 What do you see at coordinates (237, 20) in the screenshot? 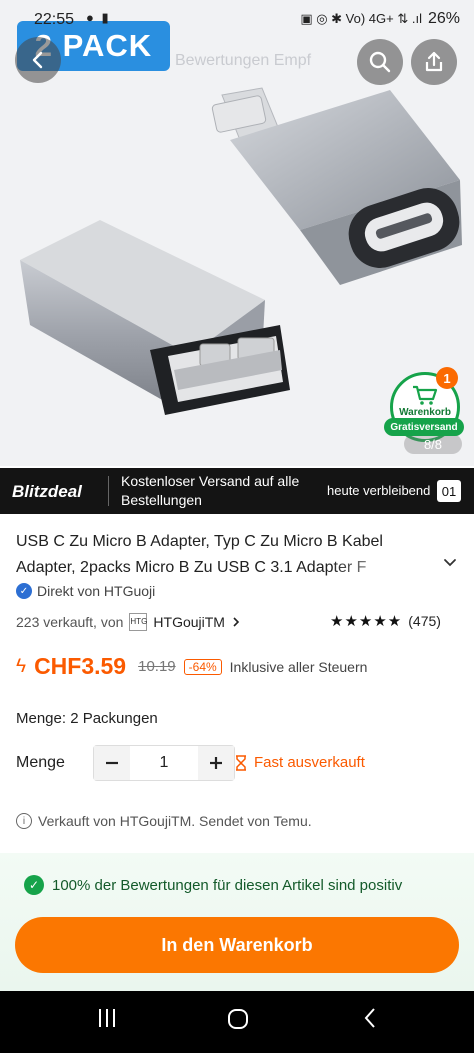
I see `system-status-bar: 22:55 ● ▮ ▣ ◎ ✱ Vo) 4G+ ⇅ .ıl 26%` at bounding box center [237, 20].